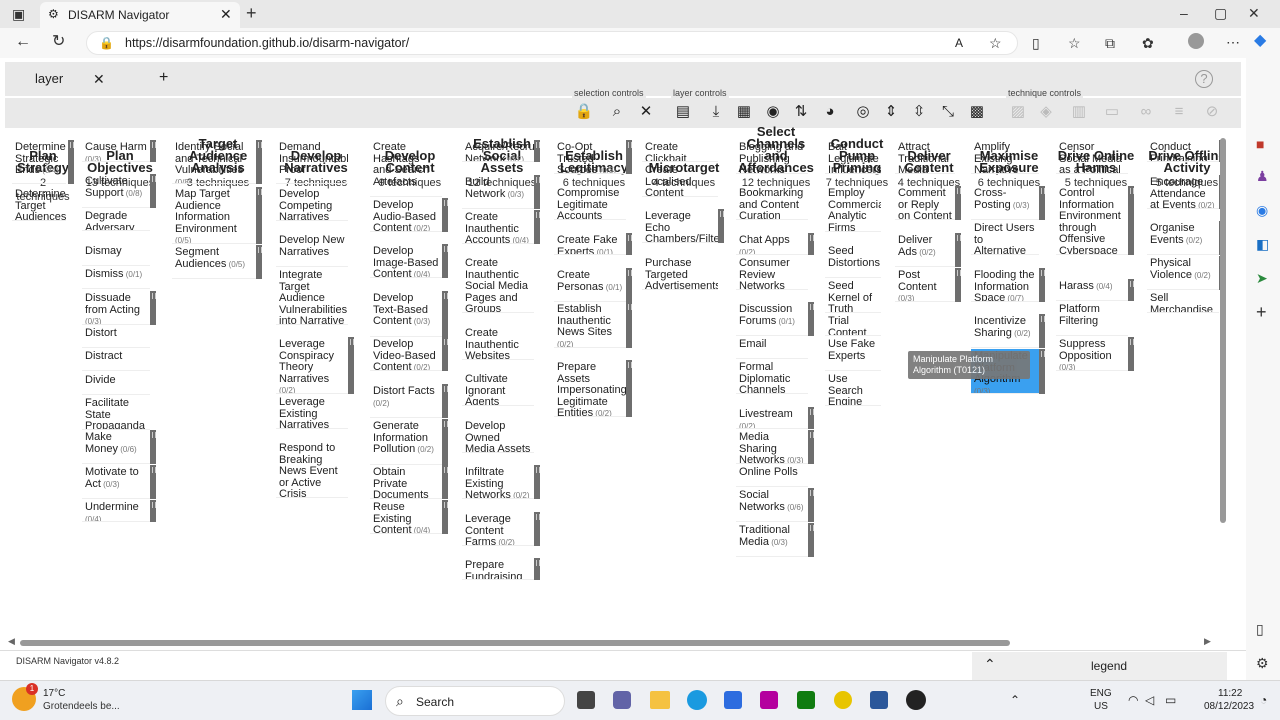  Describe the element at coordinates (515, 643) in the screenshot. I see `horizontal-scrollbar` at that location.